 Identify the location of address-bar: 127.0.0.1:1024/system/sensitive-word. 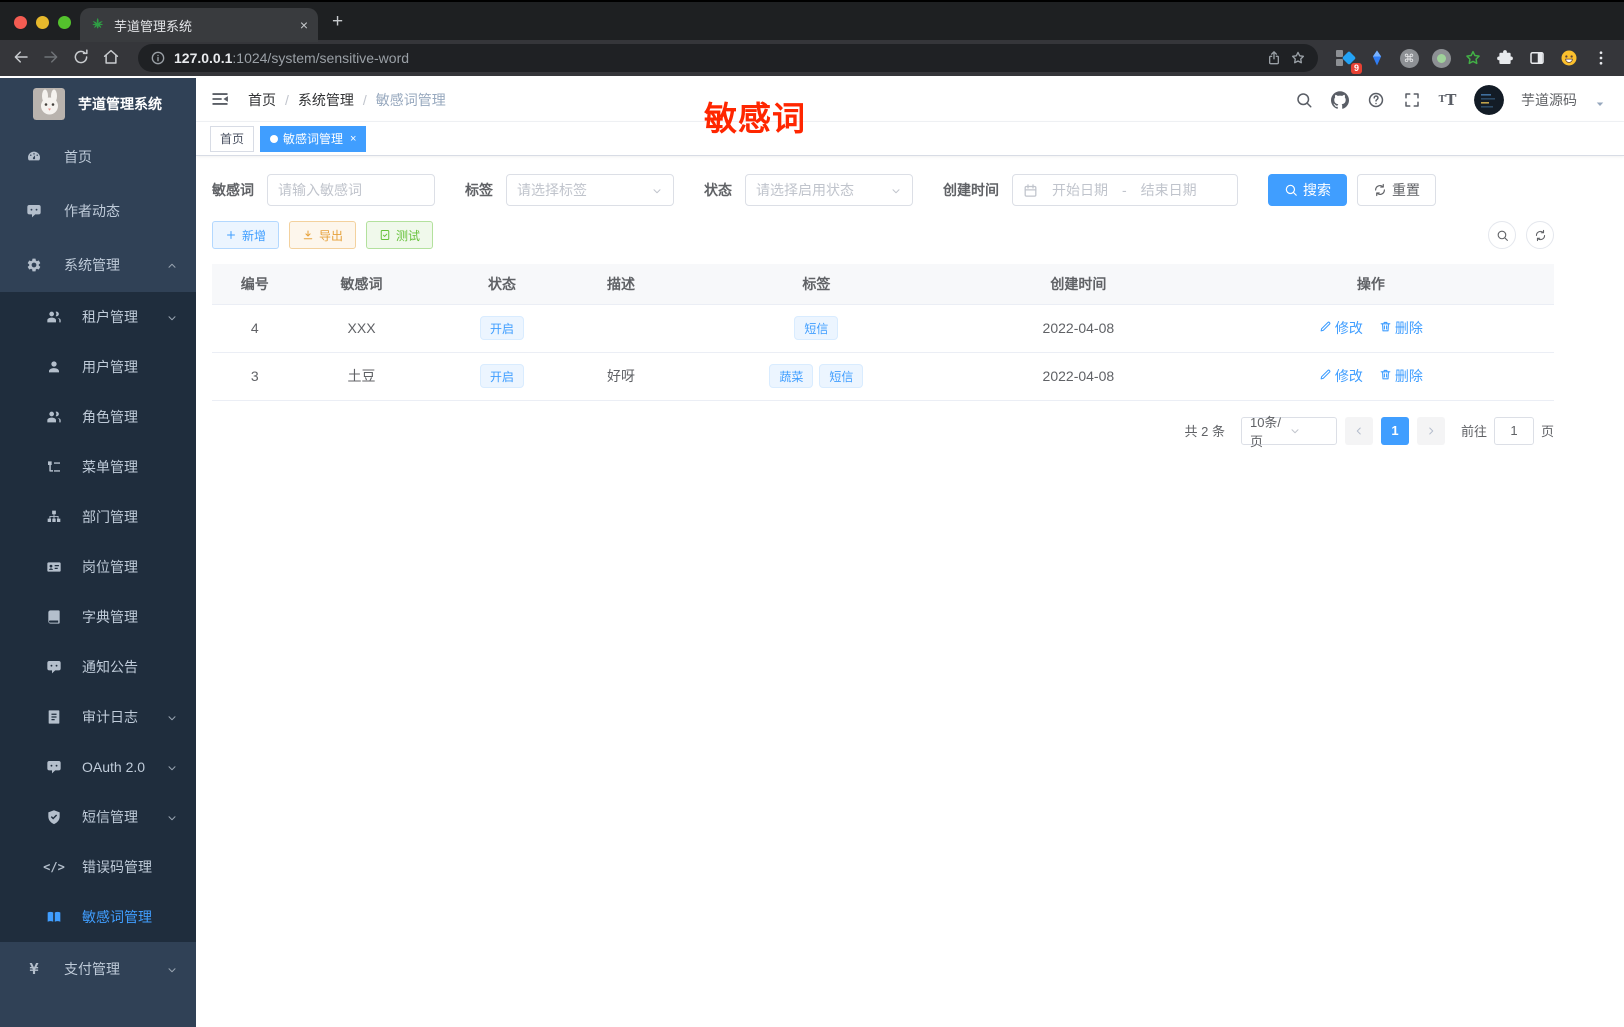
(728, 58).